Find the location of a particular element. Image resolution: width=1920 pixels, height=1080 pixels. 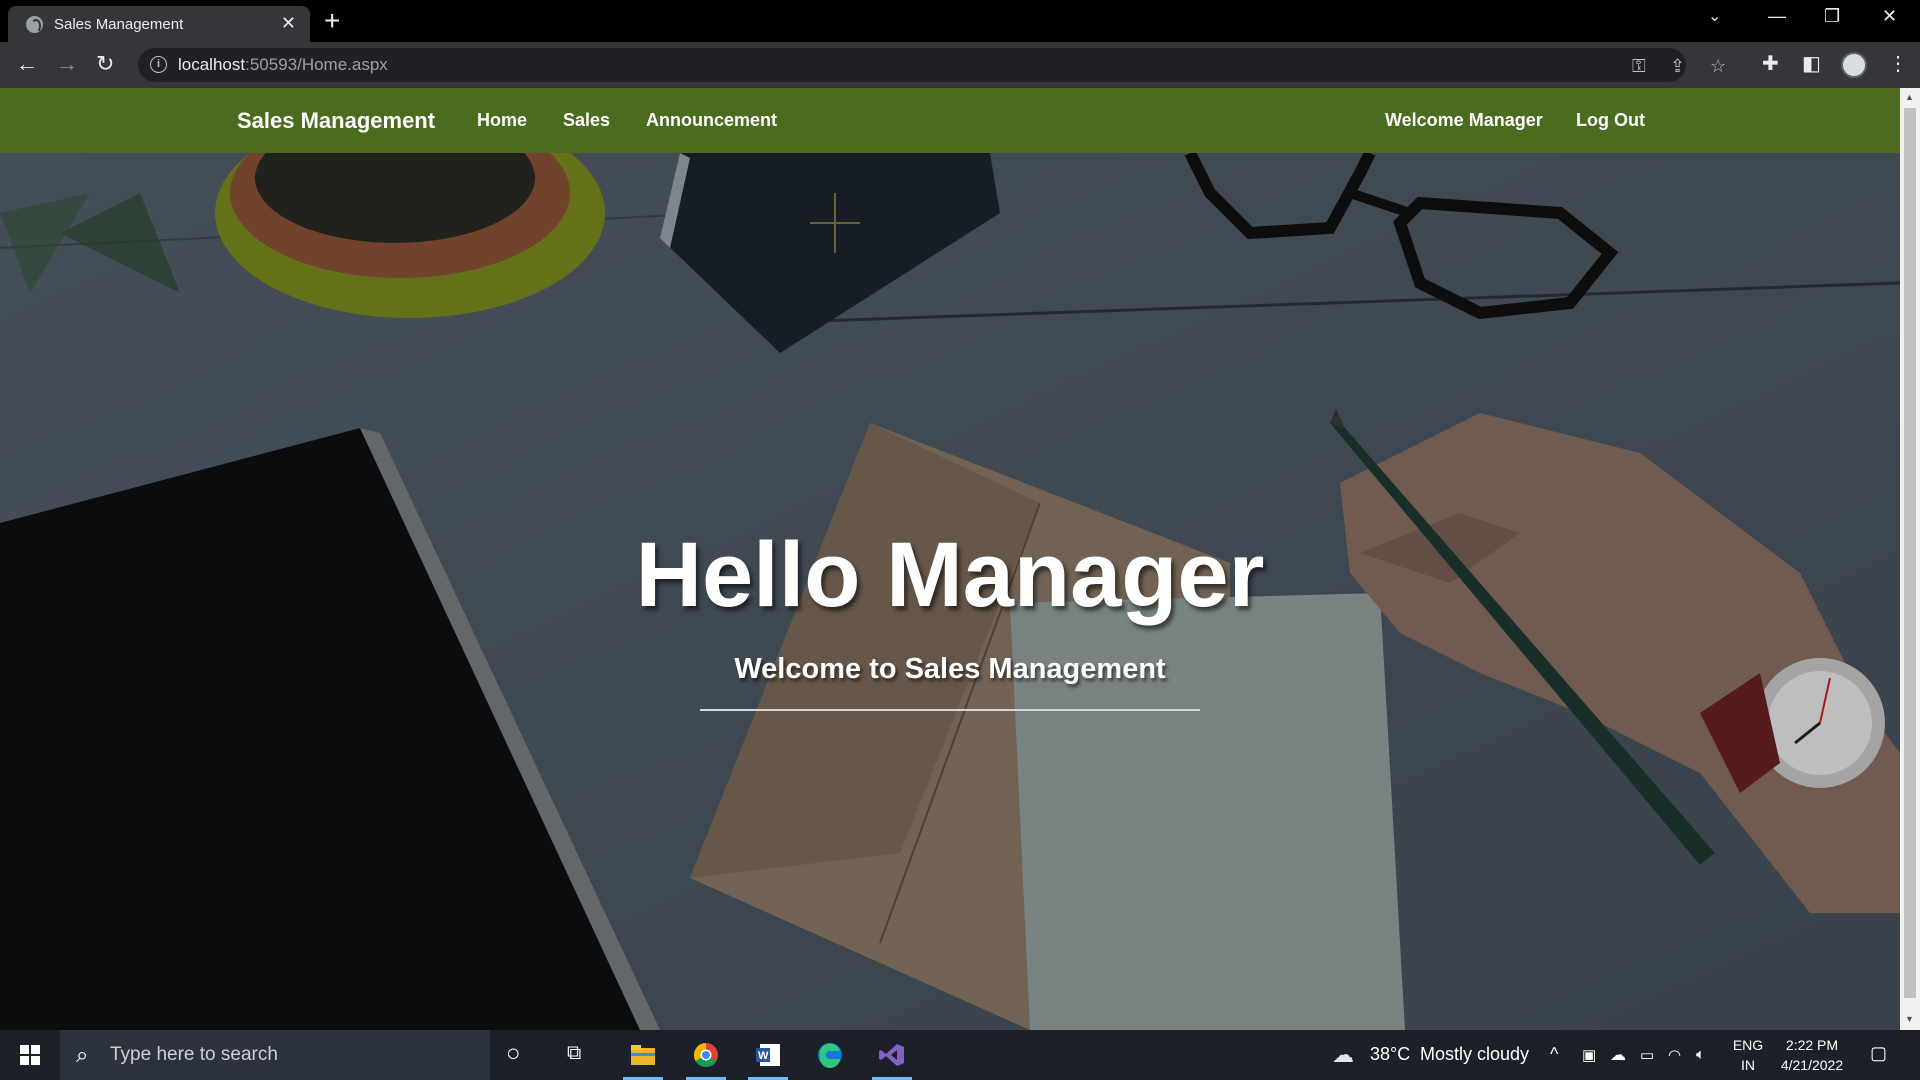

task-view-icon: ⧉ is located at coordinates (574, 1053).